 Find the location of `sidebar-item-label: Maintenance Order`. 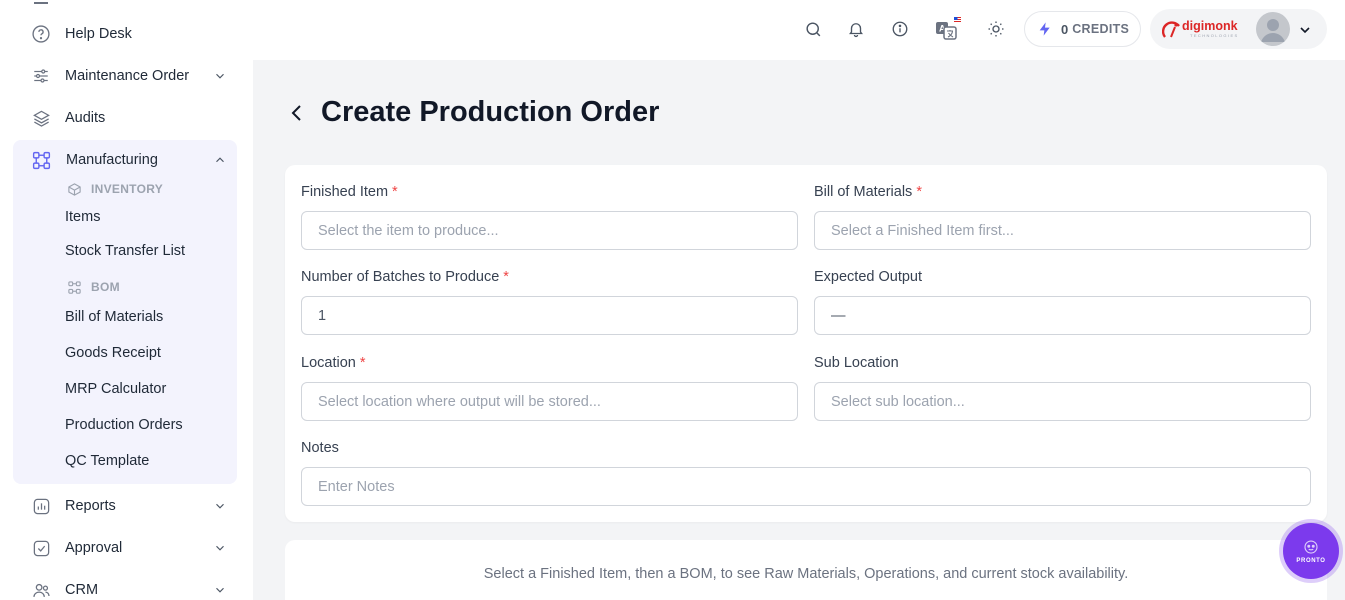

sidebar-item-label: Maintenance Order is located at coordinates (127, 76).